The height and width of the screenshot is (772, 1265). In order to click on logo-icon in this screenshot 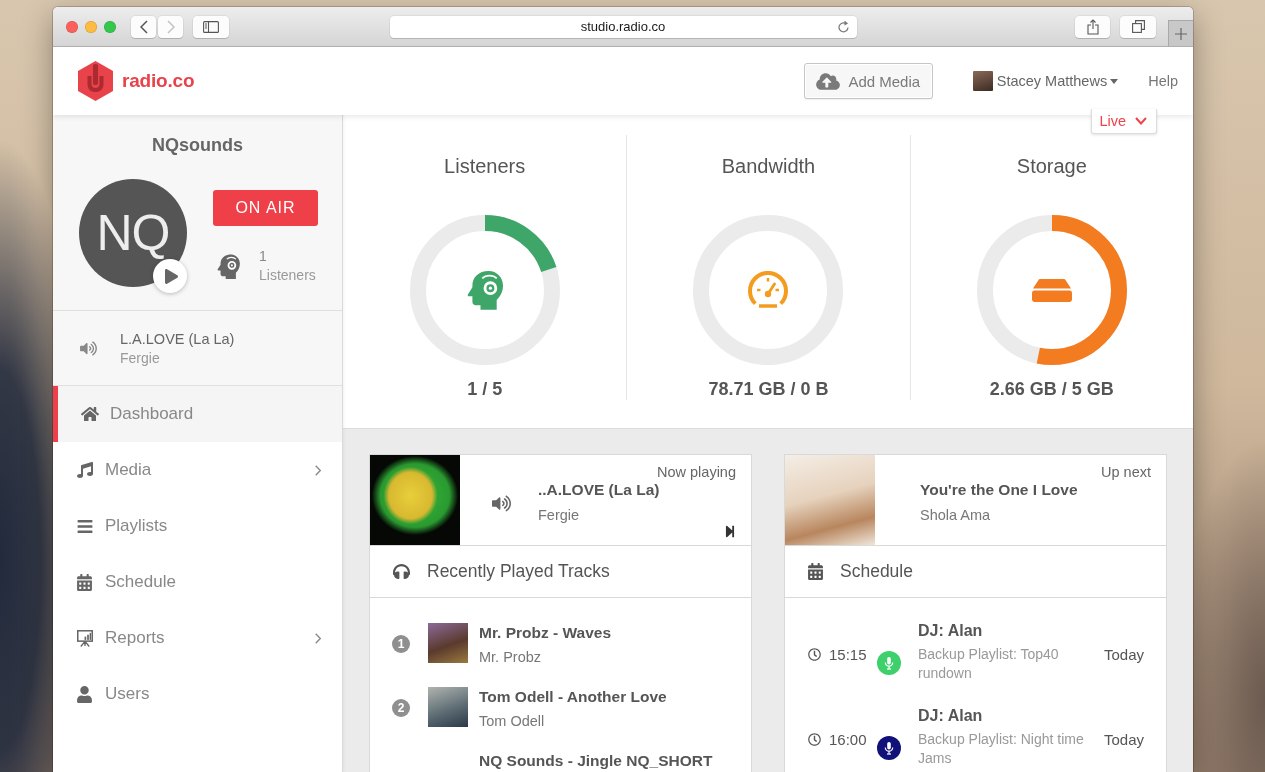, I will do `click(95, 81)`.